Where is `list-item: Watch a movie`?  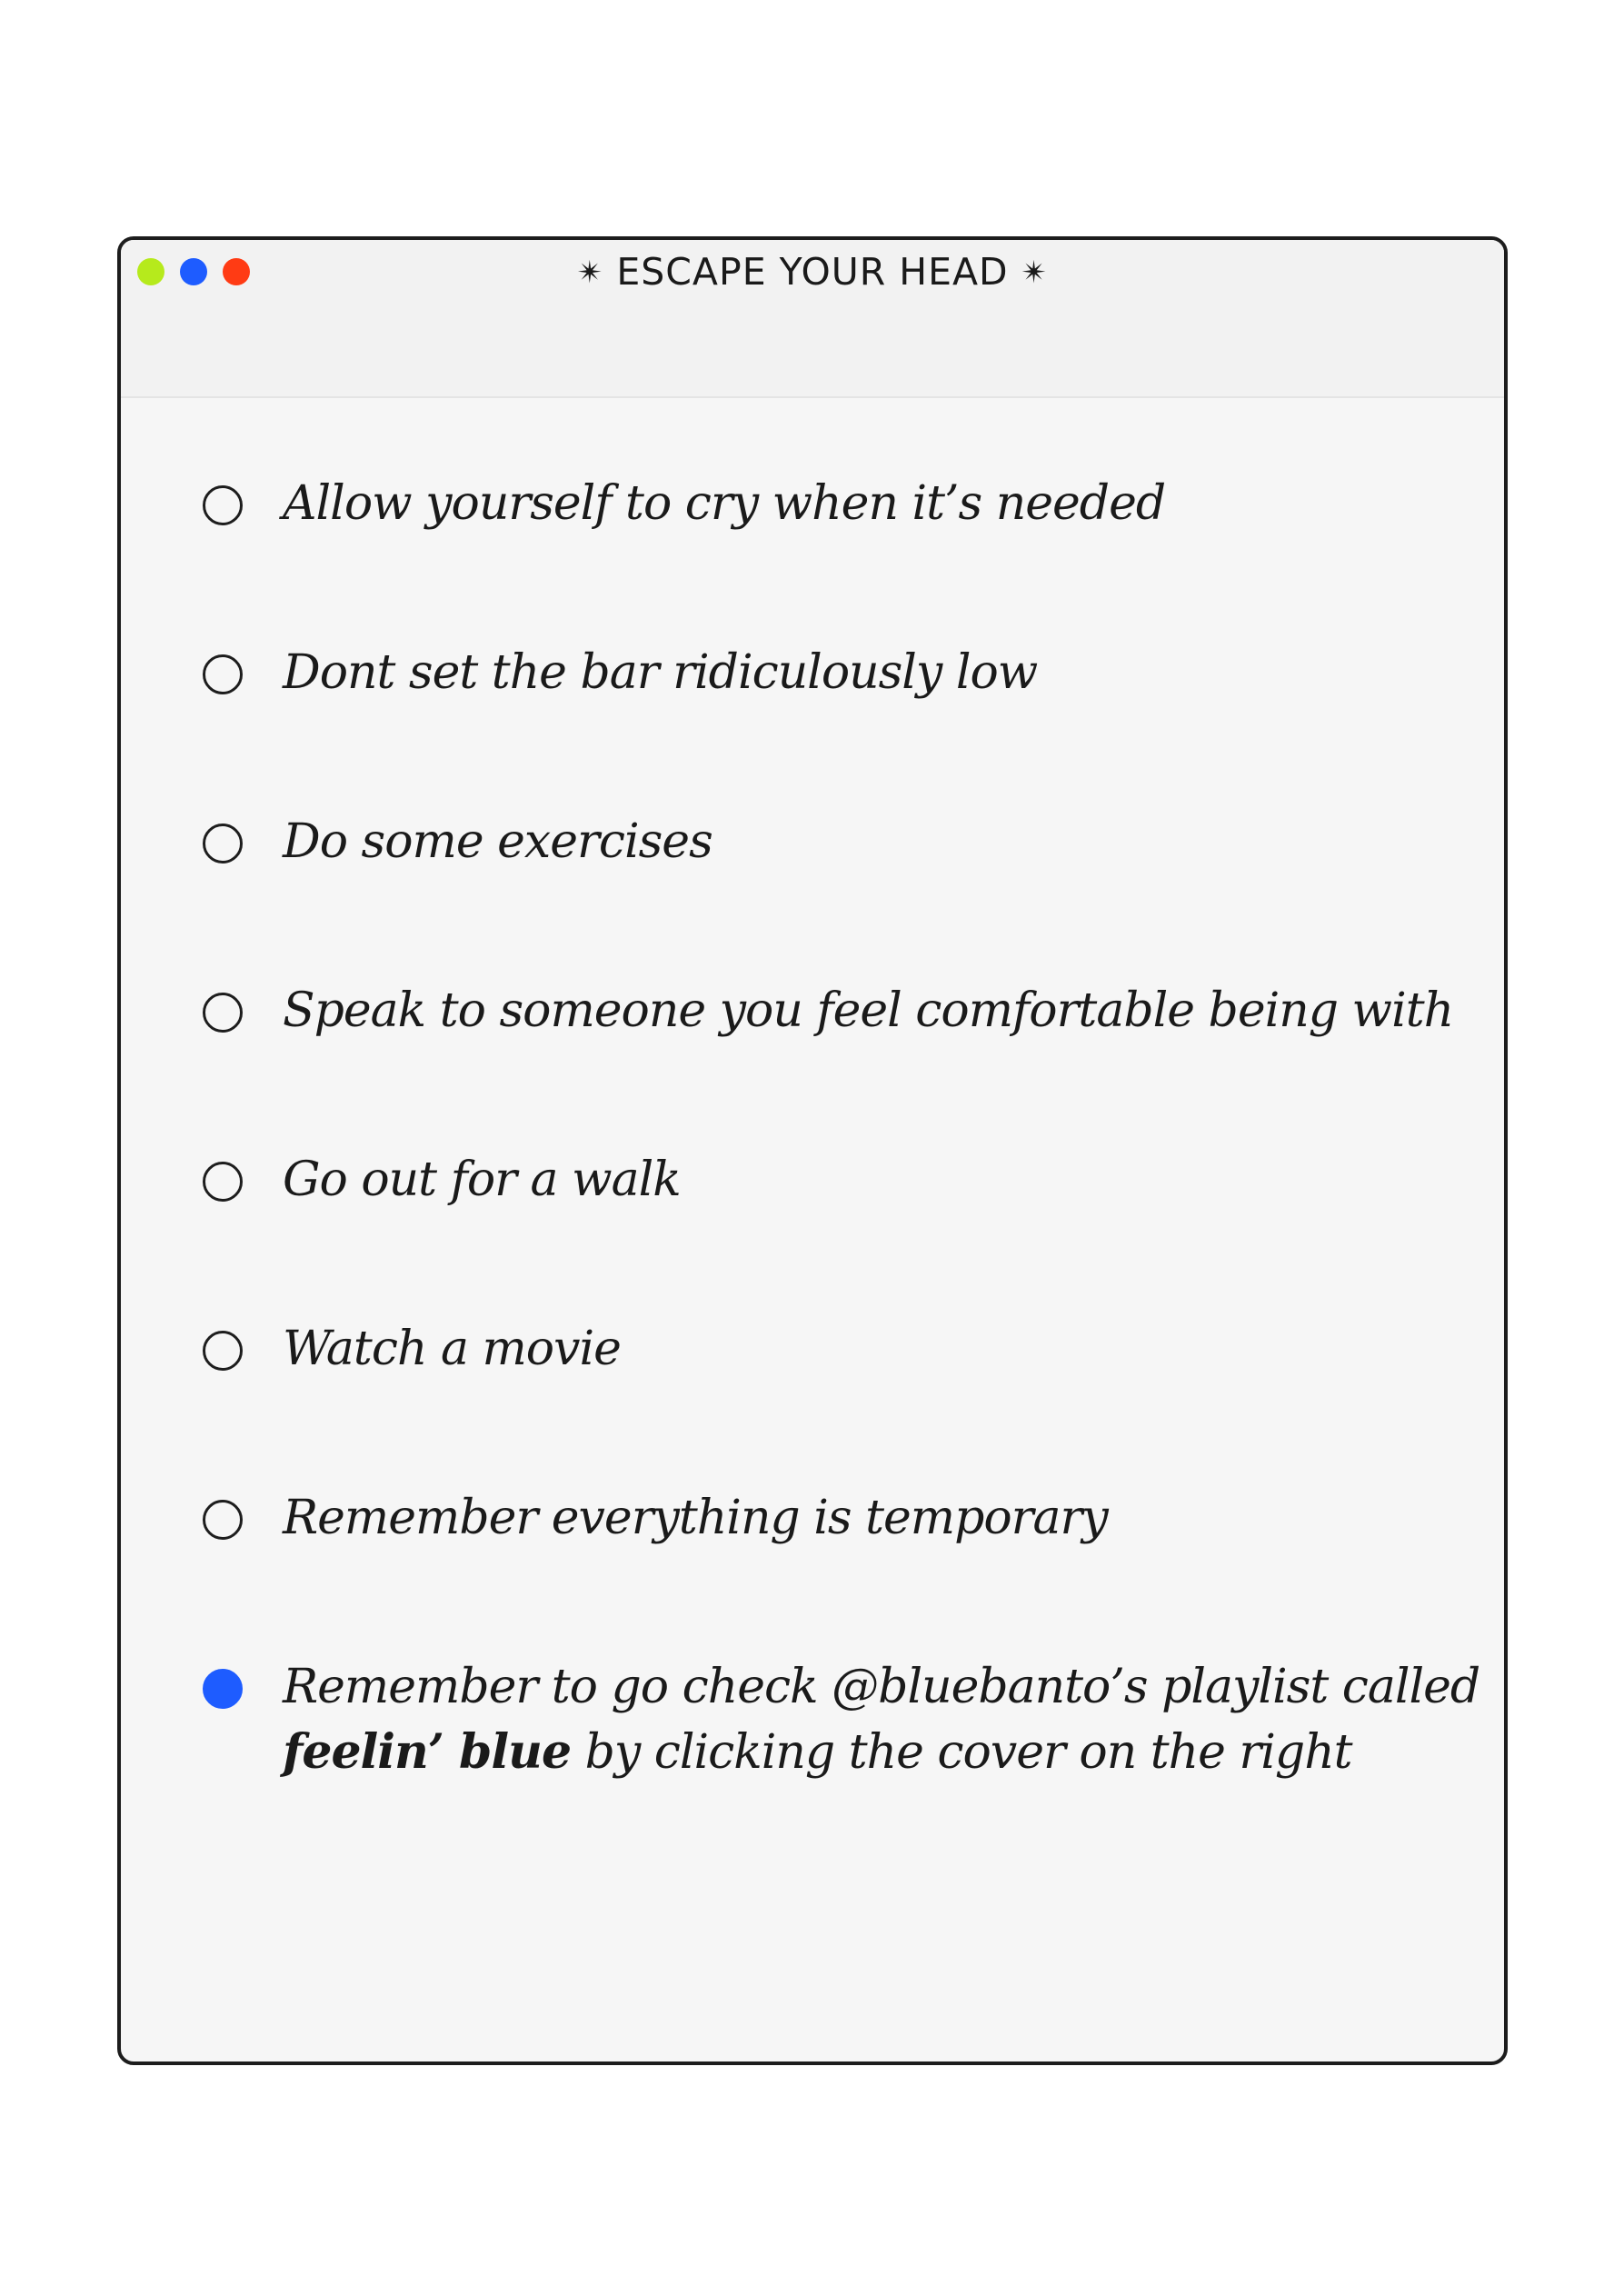
list-item: Watch a movie is located at coordinates (412, 1352).